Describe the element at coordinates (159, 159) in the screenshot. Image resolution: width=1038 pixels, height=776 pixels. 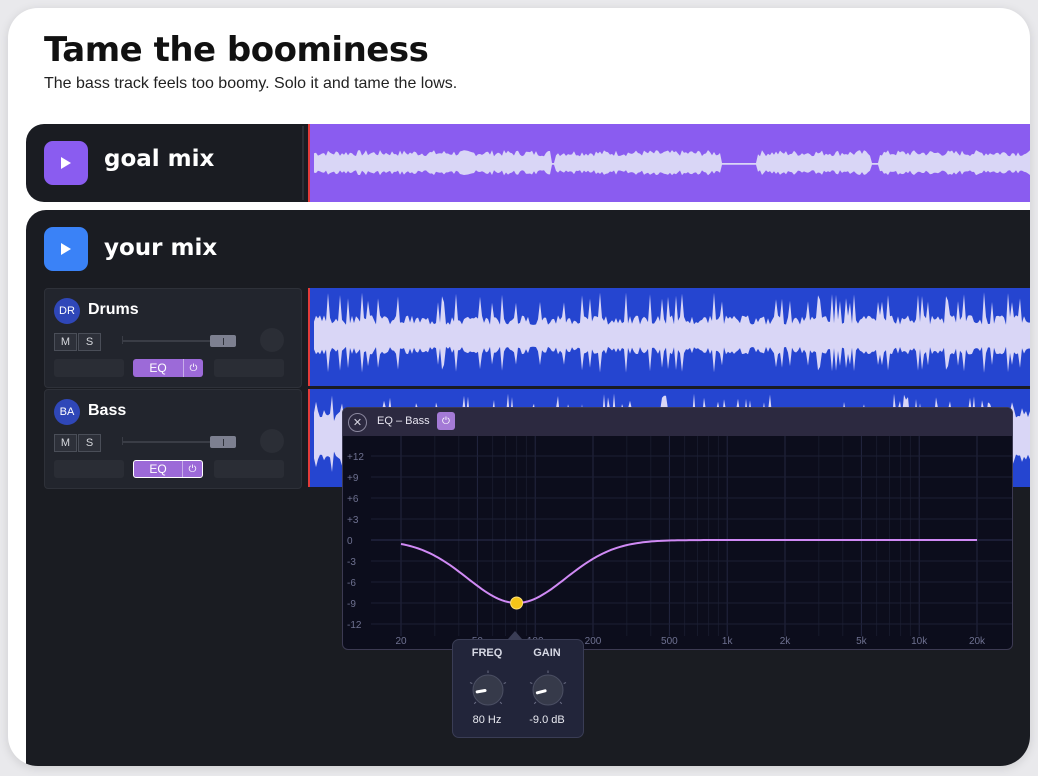
I see `goal-mix-label: goal mix` at that location.